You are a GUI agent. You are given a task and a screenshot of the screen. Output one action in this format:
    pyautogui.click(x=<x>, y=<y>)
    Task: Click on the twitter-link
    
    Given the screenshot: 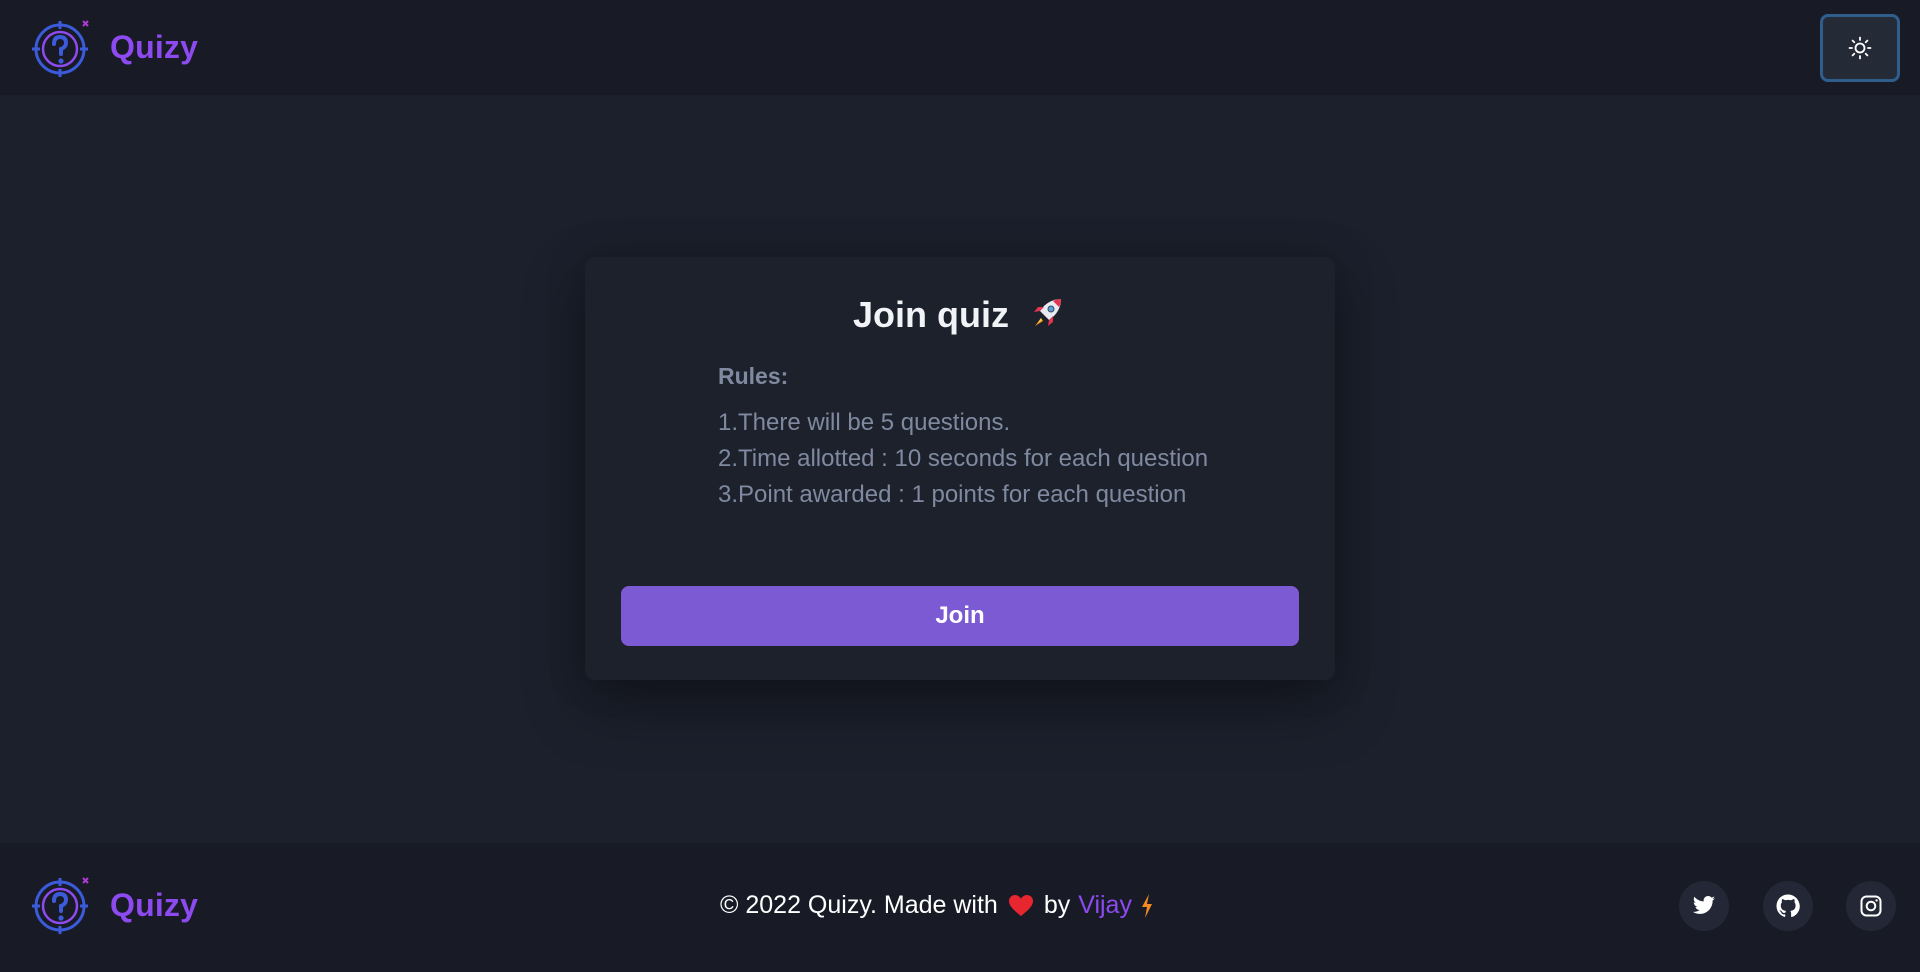 What is the action you would take?
    pyautogui.click(x=1704, y=906)
    